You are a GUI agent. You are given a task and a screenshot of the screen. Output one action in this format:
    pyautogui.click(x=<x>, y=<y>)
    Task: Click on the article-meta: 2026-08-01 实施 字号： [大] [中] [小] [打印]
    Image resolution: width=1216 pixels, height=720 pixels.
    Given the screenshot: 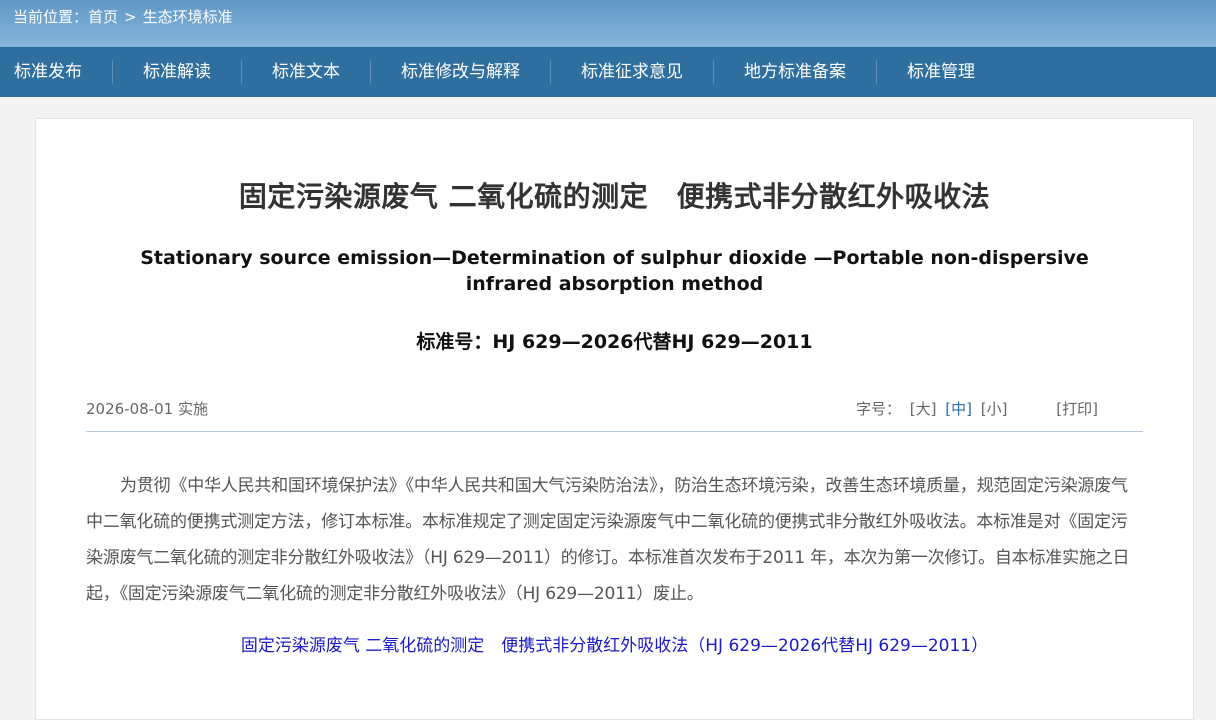 What is the action you would take?
    pyautogui.click(x=614, y=415)
    